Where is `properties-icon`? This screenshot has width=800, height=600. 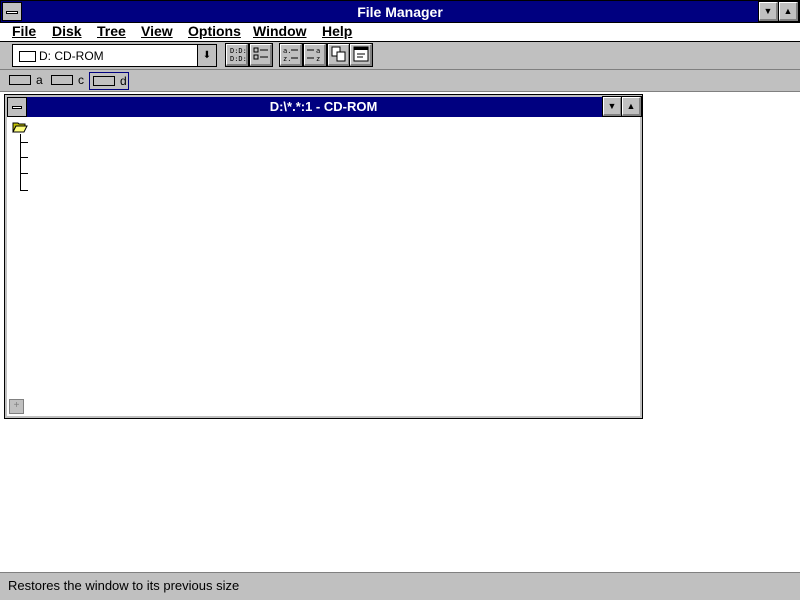 properties-icon is located at coordinates (360, 54).